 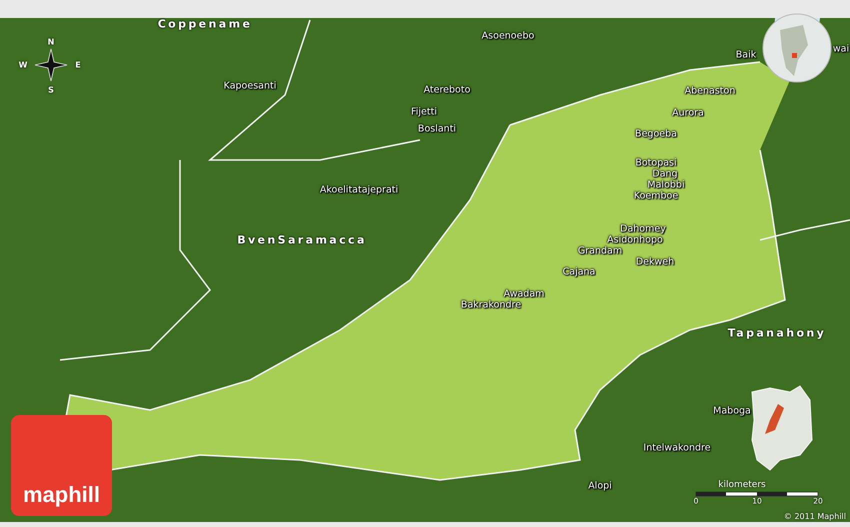 I want to click on place-label: Asoenoebo, so click(x=508, y=36).